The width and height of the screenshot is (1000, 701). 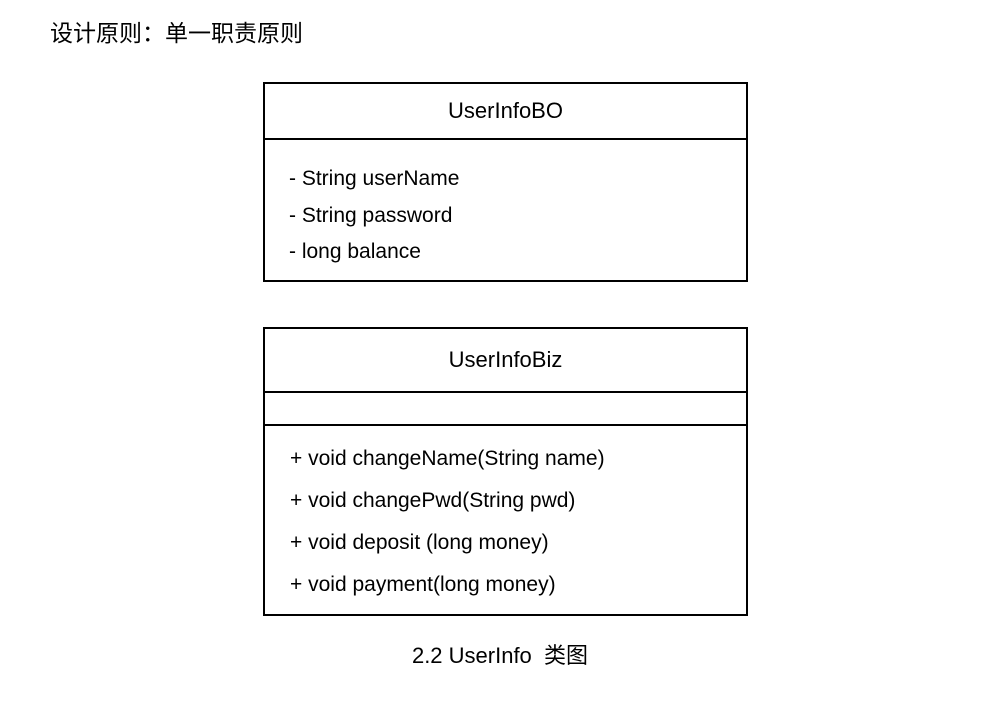 What do you see at coordinates (505, 409) in the screenshot?
I see `attributes-section-empty` at bounding box center [505, 409].